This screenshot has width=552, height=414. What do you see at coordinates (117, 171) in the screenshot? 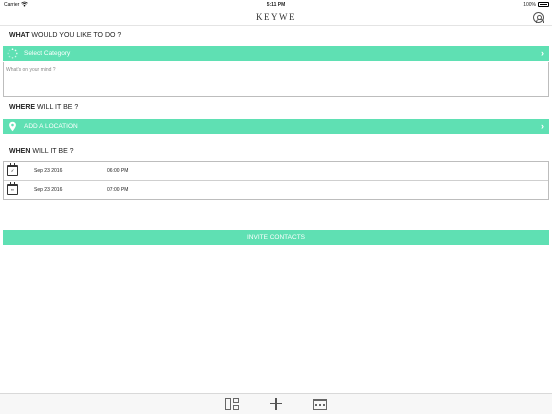
I see `start-time: 06:00 PM` at bounding box center [117, 171].